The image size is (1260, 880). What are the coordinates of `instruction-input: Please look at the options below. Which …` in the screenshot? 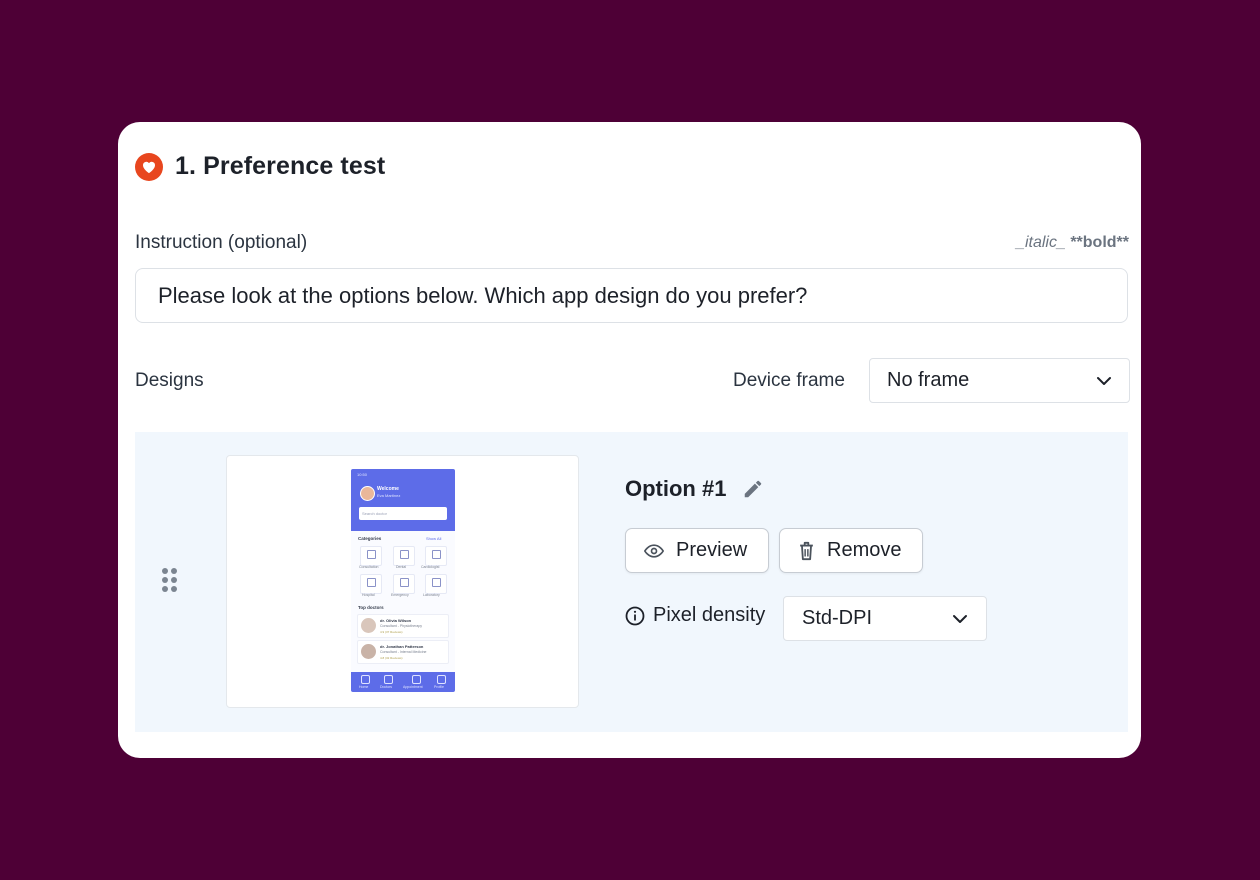 It's located at (631, 295).